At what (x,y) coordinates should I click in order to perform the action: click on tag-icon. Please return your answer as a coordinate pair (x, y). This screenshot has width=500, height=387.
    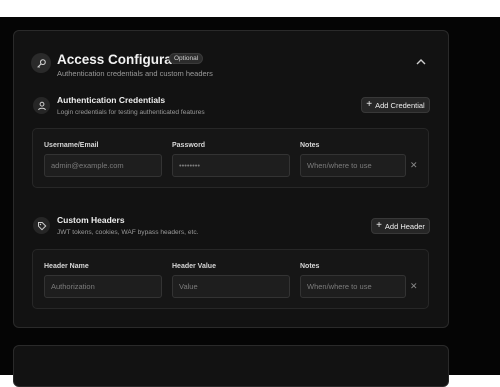
    Looking at the image, I should click on (41, 225).